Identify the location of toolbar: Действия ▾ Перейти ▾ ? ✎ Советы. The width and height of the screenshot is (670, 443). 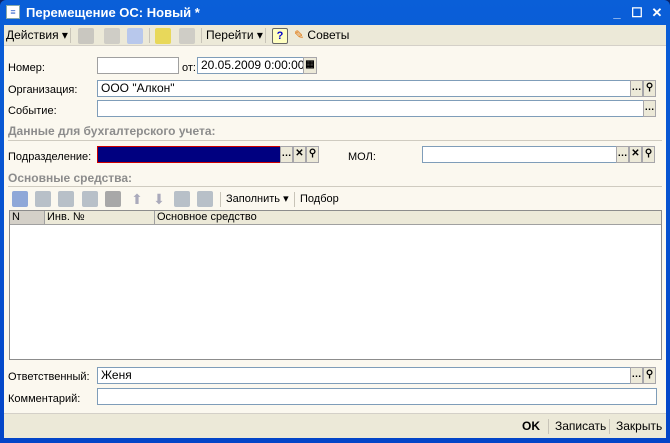
(335, 35).